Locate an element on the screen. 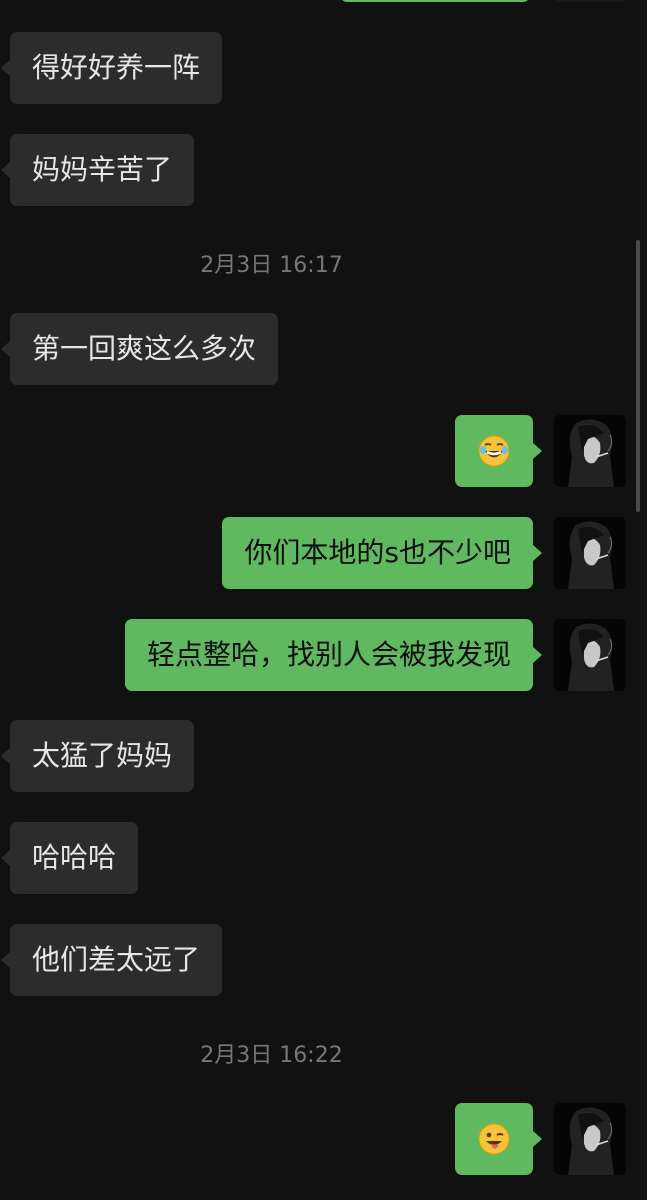  incoming-message-bubble: 第一回爽这么多次 is located at coordinates (139, 349).